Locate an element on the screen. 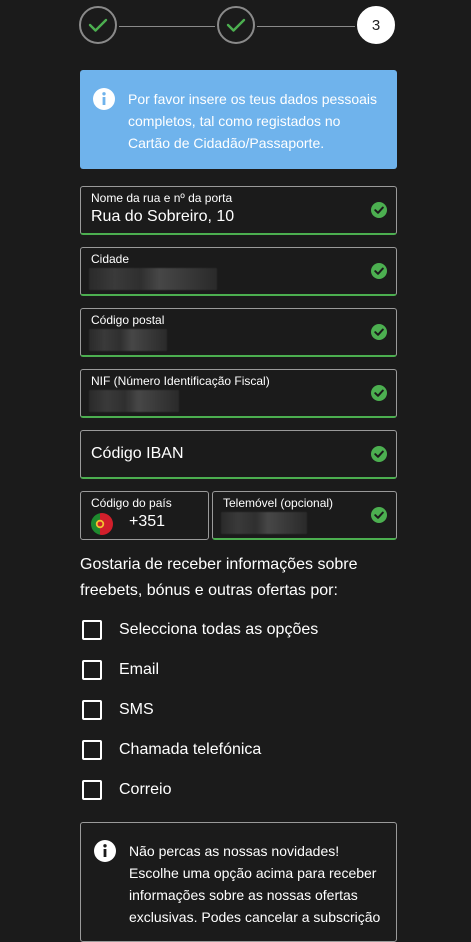  country-code-label: Código do país is located at coordinates (131, 503).